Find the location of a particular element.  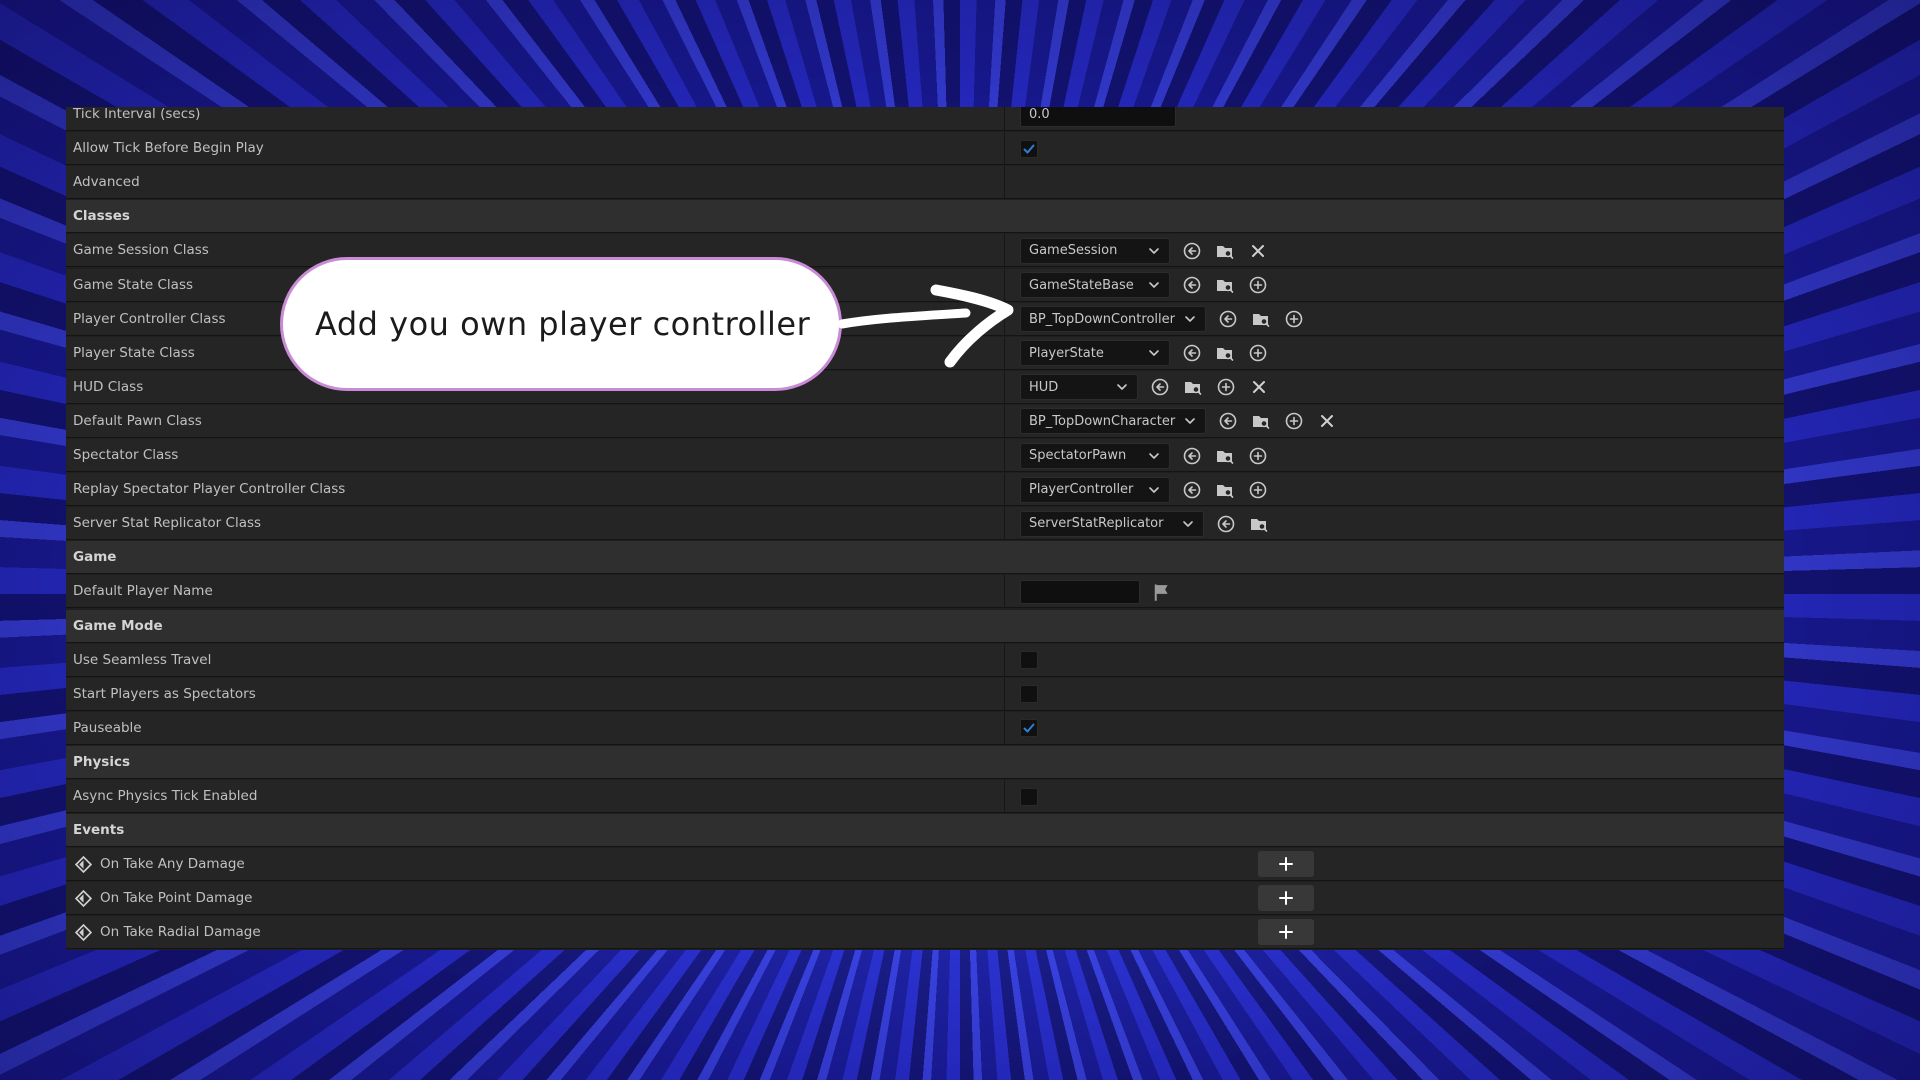

class-dropdown: PlayerController is located at coordinates (1095, 489).